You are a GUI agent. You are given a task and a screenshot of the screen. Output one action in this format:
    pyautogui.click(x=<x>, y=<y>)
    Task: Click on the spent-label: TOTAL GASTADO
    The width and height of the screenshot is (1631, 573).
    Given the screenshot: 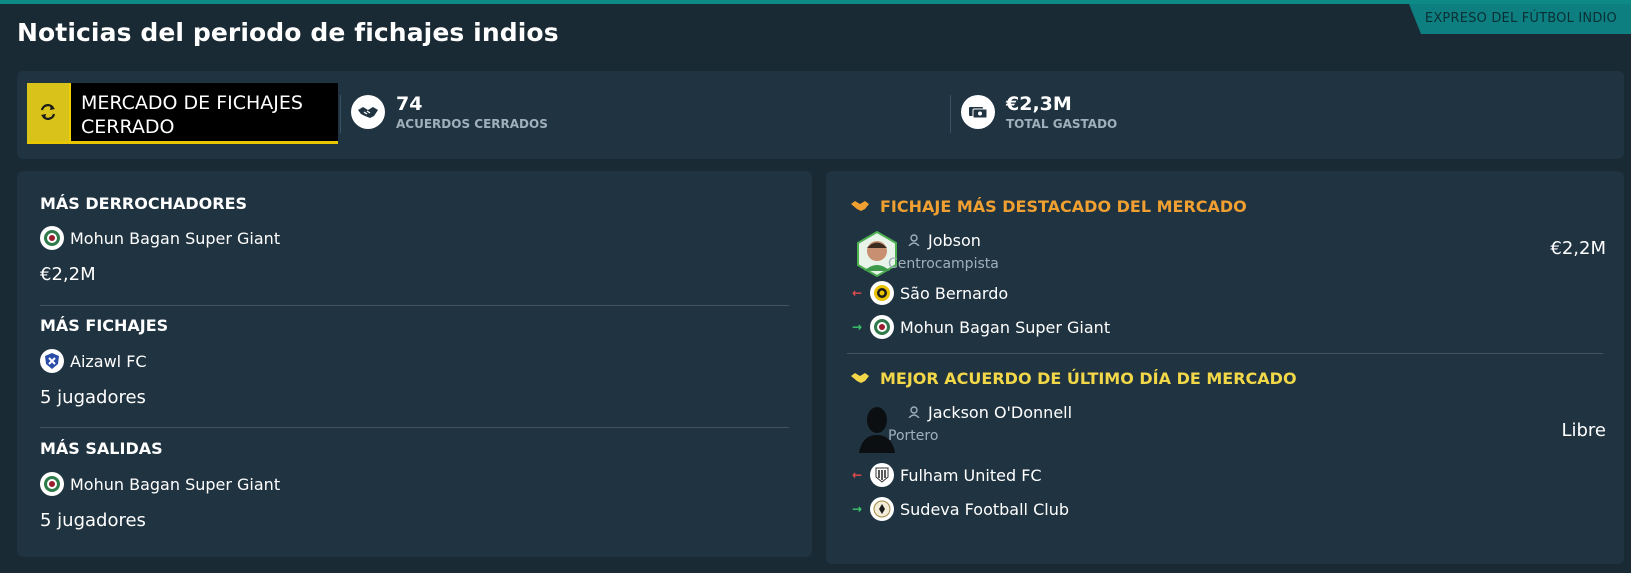 What is the action you would take?
    pyautogui.click(x=1062, y=124)
    